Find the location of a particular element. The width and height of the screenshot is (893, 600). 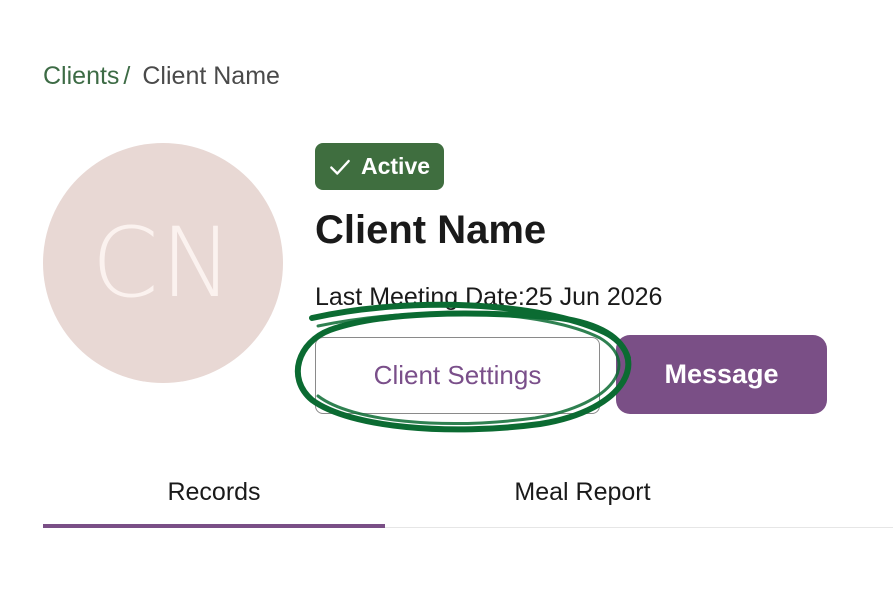

last-meeting-date: Last Meeting Date:25 Jun 2026 is located at coordinates (488, 297).